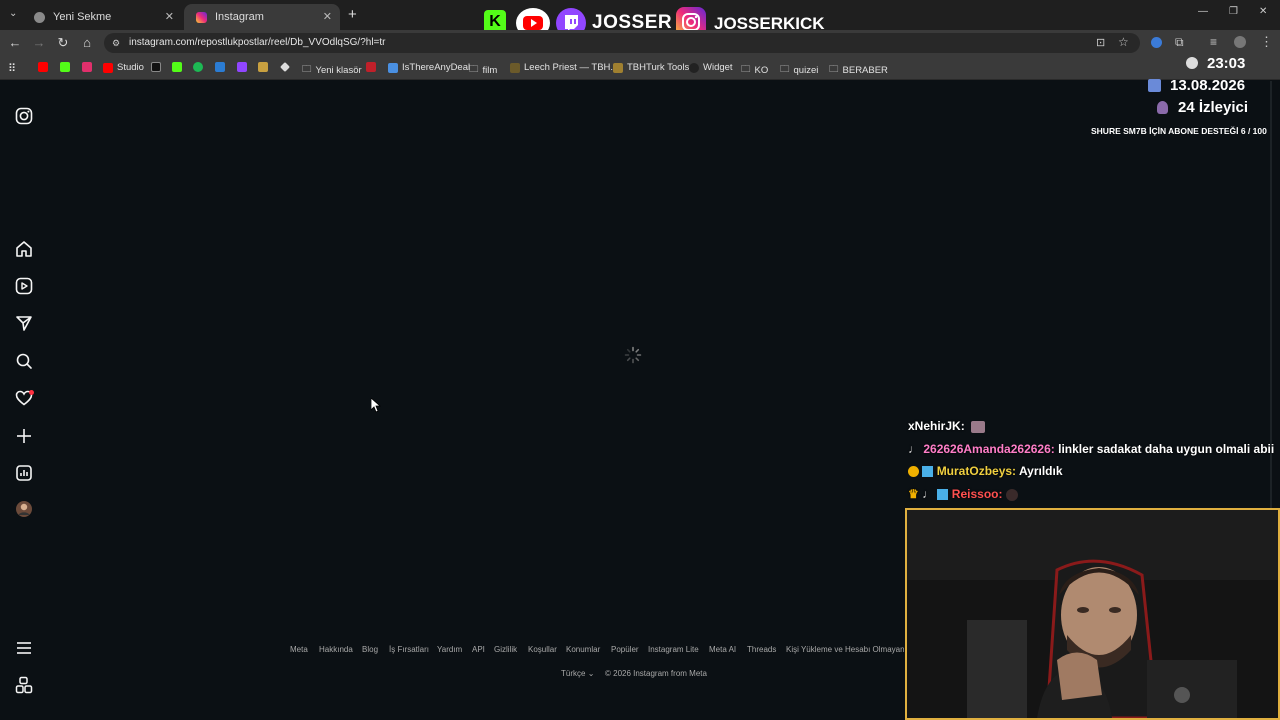 This screenshot has width=1280, height=720. What do you see at coordinates (24, 323) in the screenshot?
I see `direct-messages-icon` at bounding box center [24, 323].